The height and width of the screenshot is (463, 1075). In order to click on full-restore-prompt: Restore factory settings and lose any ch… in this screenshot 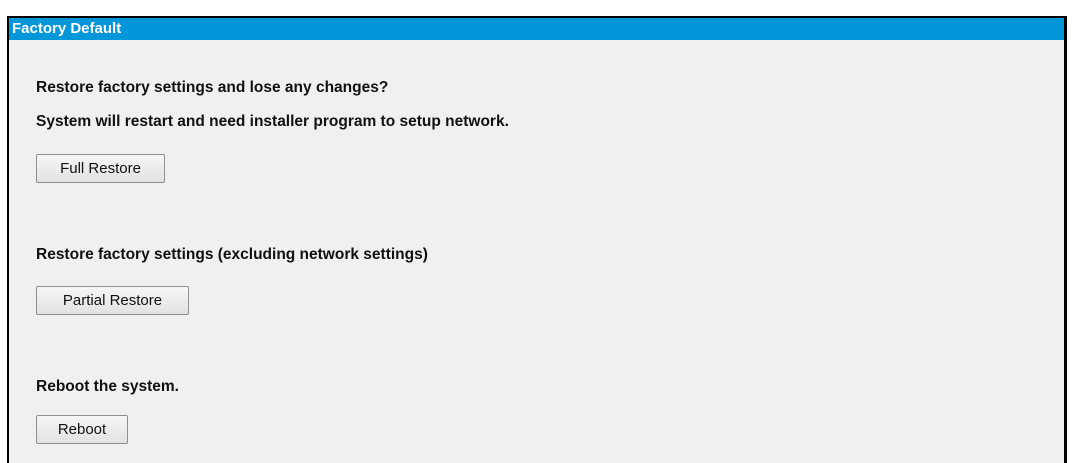, I will do `click(212, 87)`.